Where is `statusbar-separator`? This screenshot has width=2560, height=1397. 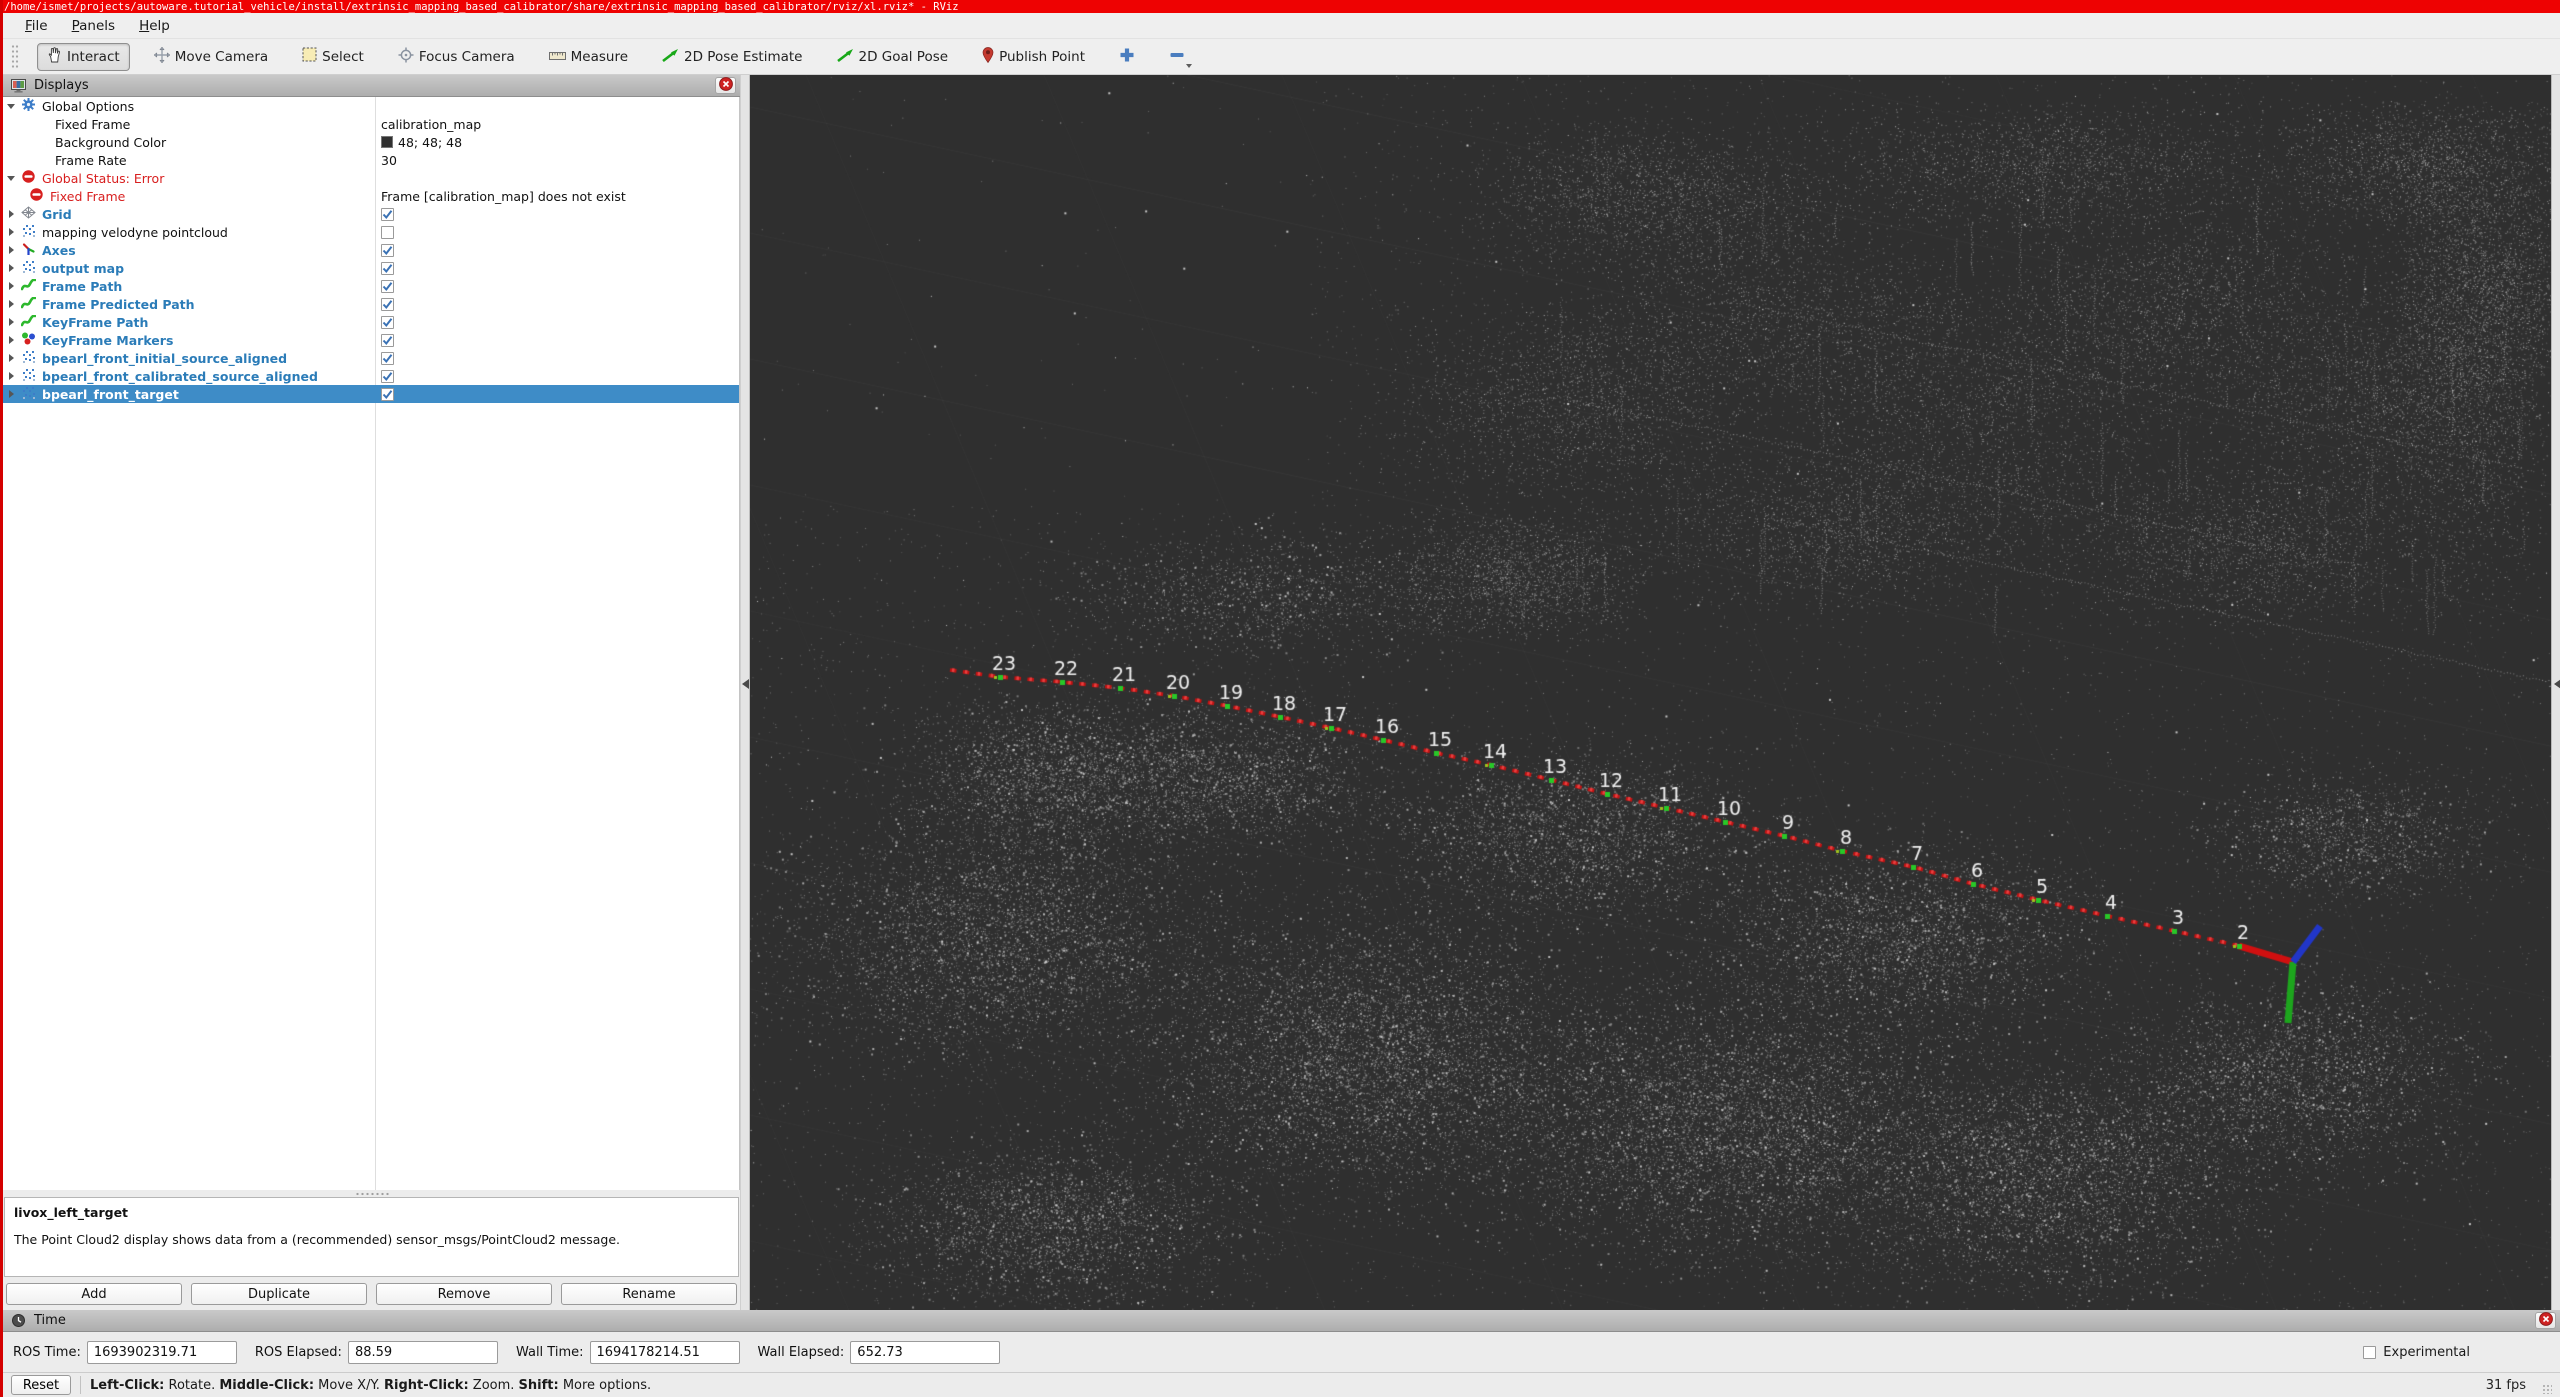
statusbar-separator is located at coordinates (80, 1385).